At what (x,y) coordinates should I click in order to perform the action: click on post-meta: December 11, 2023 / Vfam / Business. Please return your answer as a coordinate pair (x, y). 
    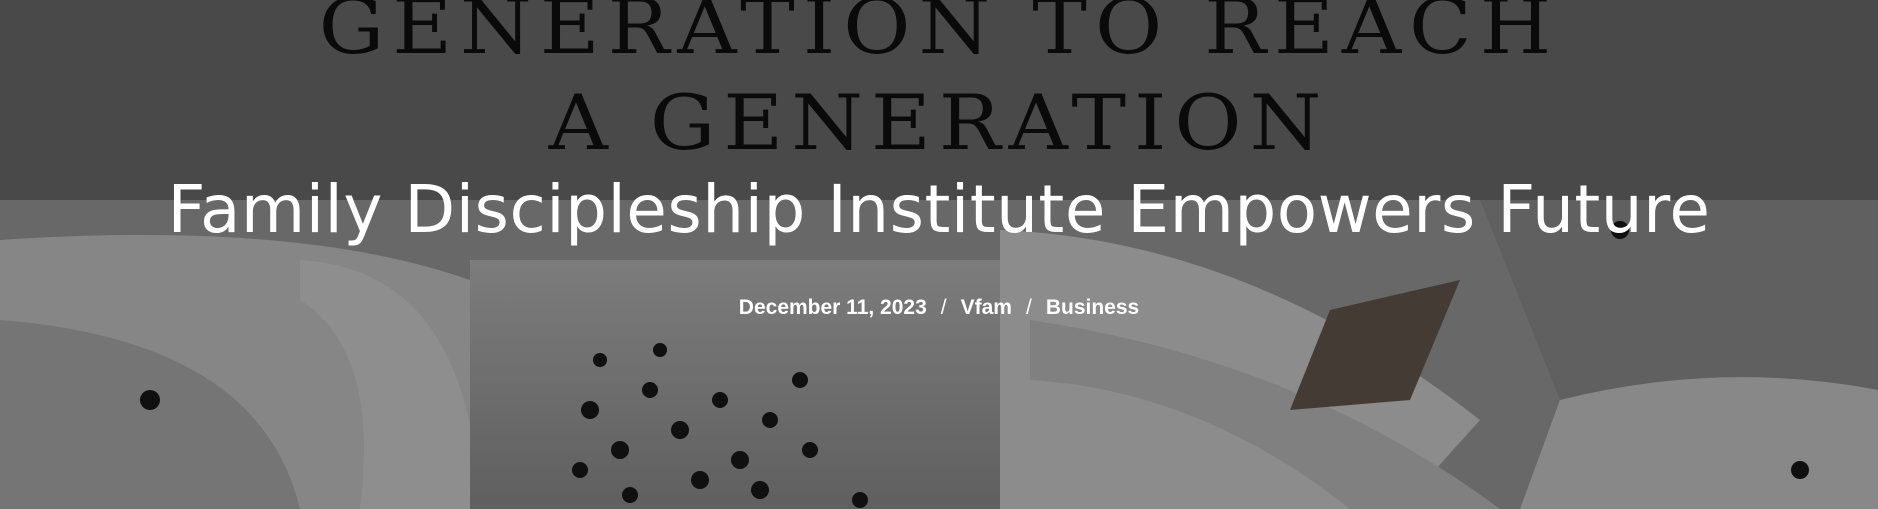
    Looking at the image, I should click on (939, 308).